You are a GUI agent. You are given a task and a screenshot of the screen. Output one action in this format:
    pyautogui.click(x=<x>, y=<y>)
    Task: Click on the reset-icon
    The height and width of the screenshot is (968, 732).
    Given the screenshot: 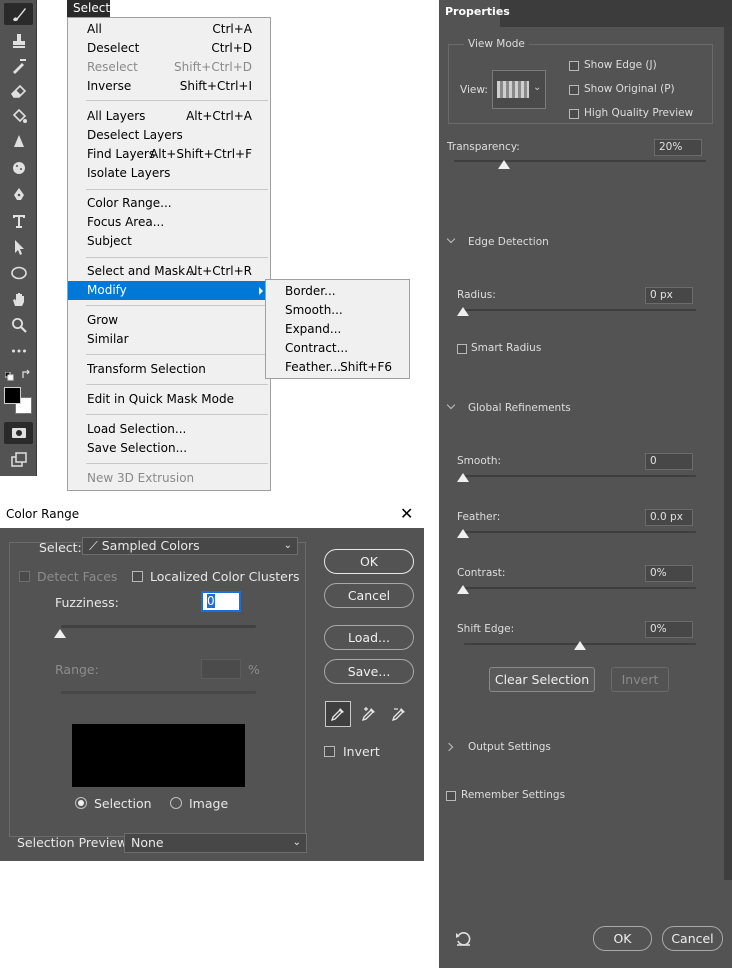 What is the action you would take?
    pyautogui.click(x=464, y=939)
    